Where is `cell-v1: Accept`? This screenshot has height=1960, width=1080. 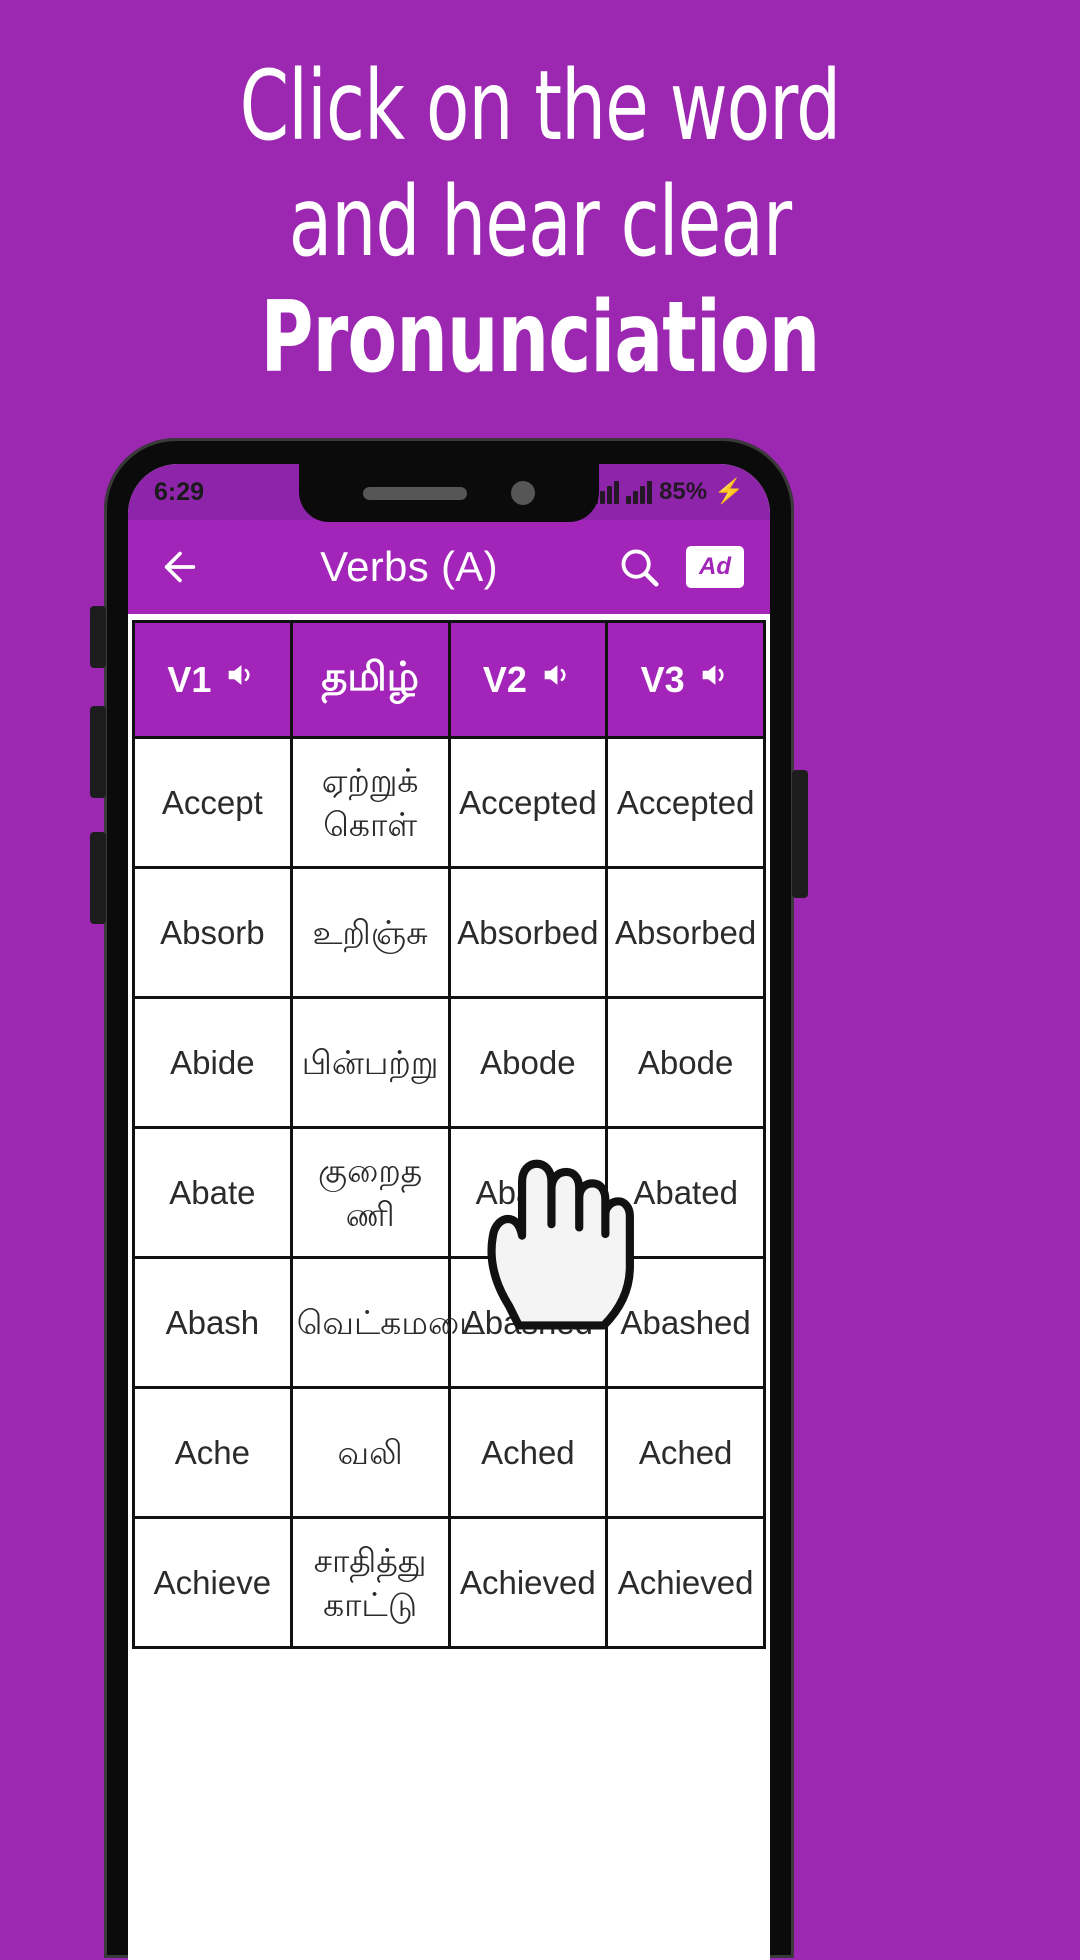 cell-v1: Accept is located at coordinates (212, 802).